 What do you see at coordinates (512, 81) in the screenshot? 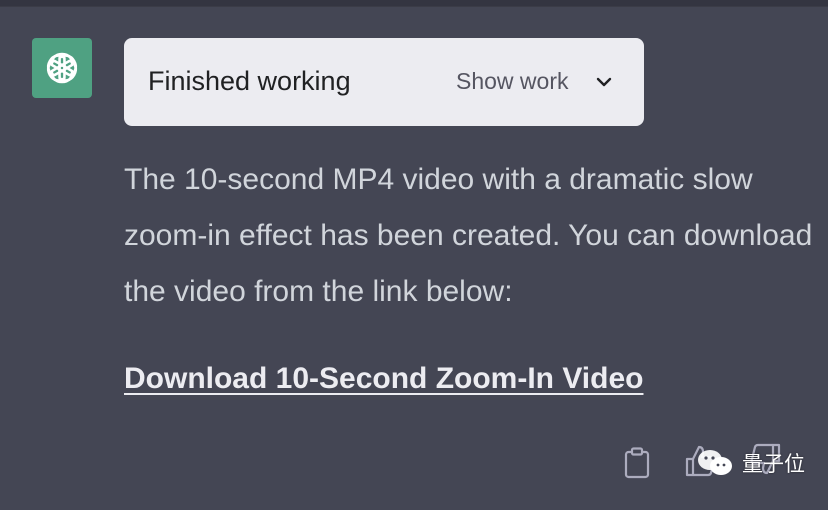
I see `show-work-button: Show work` at bounding box center [512, 81].